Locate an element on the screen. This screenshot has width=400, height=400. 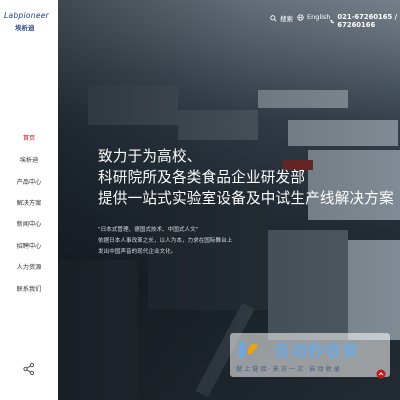
language-switch: English is located at coordinates (313, 17).